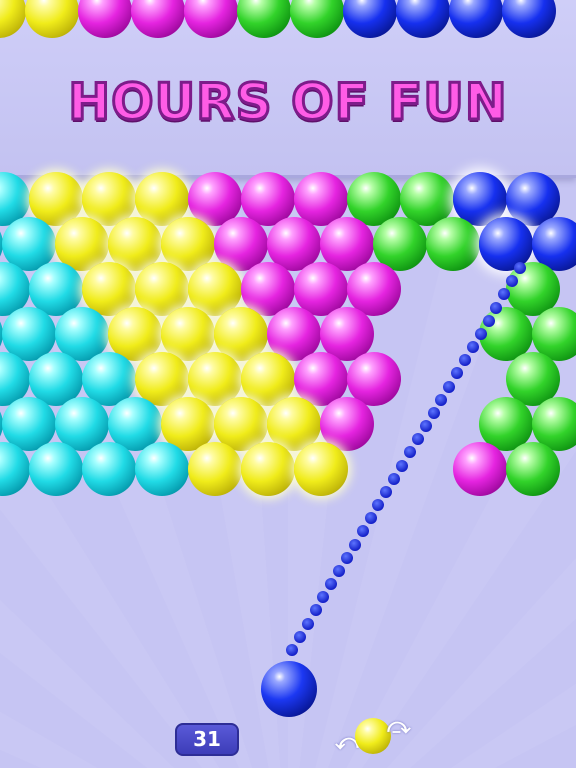 This screenshot has width=576, height=768. I want to click on next-bubble, so click(373, 736).